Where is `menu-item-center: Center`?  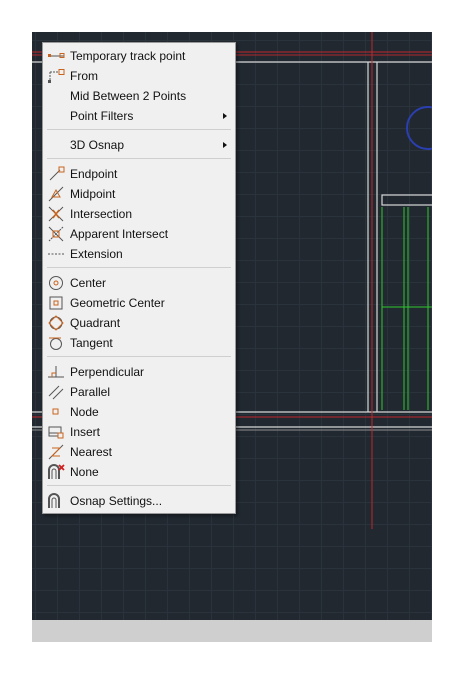 menu-item-center: Center is located at coordinates (139, 283).